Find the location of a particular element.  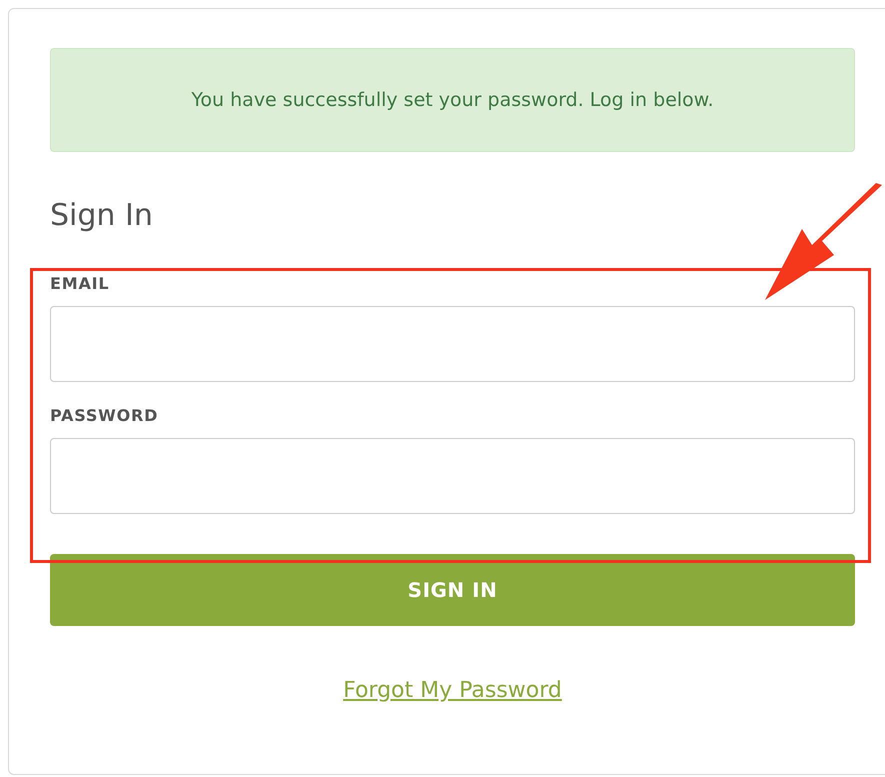

field-label: PASSWORD is located at coordinates (105, 416).